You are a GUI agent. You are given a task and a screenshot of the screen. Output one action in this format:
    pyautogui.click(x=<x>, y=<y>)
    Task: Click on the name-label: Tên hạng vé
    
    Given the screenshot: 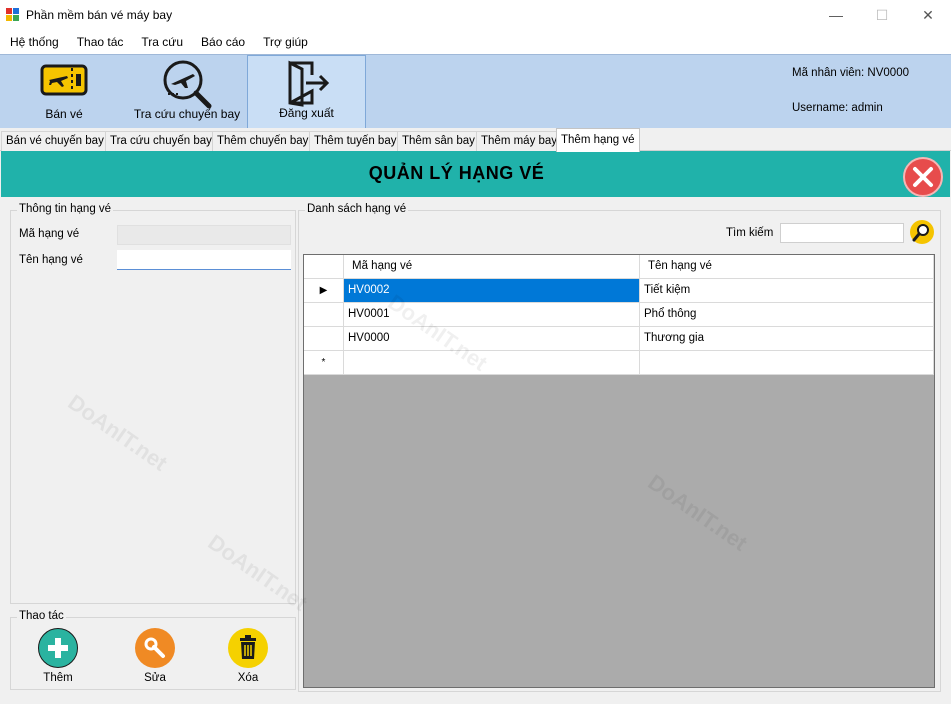 What is the action you would take?
    pyautogui.click(x=51, y=260)
    